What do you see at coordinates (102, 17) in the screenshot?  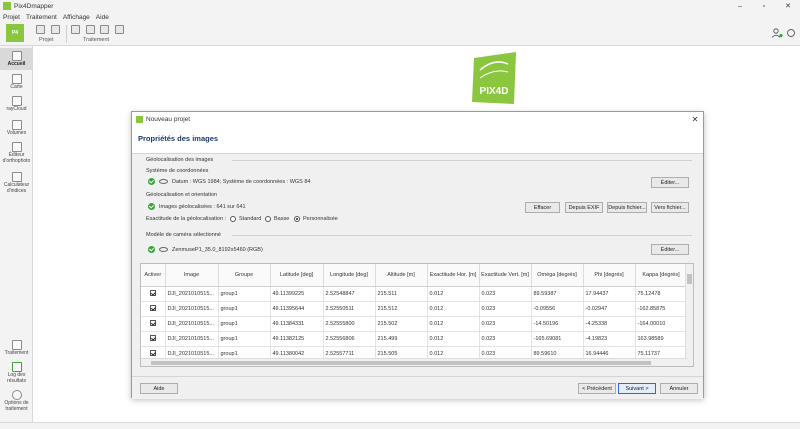 I see `menu-aide: Aide` at bounding box center [102, 17].